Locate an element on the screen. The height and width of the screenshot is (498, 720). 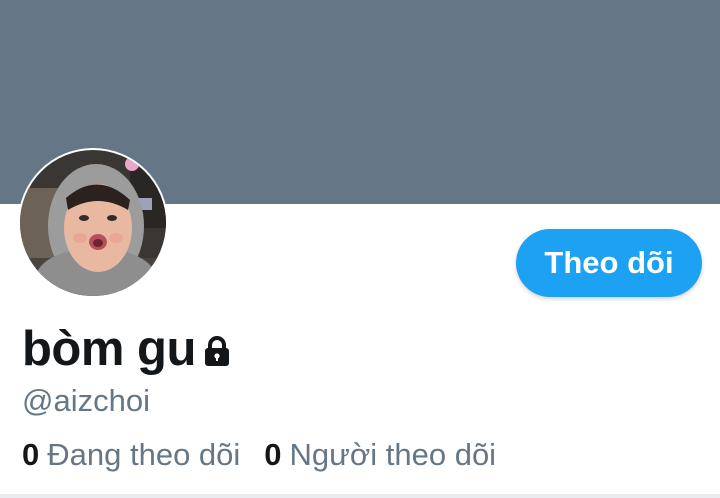
follow-button: Theo dõi is located at coordinates (609, 263).